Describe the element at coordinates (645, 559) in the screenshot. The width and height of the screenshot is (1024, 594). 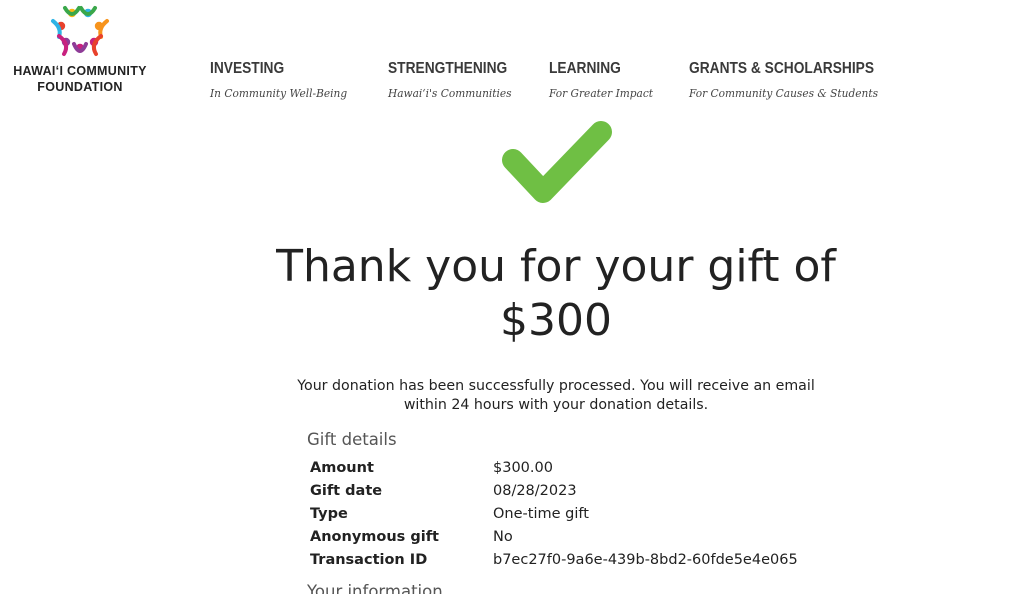
I see `transaction-id-value: b7ec27f0-9a6e-439b-8bd2-60fde5e4e065` at that location.